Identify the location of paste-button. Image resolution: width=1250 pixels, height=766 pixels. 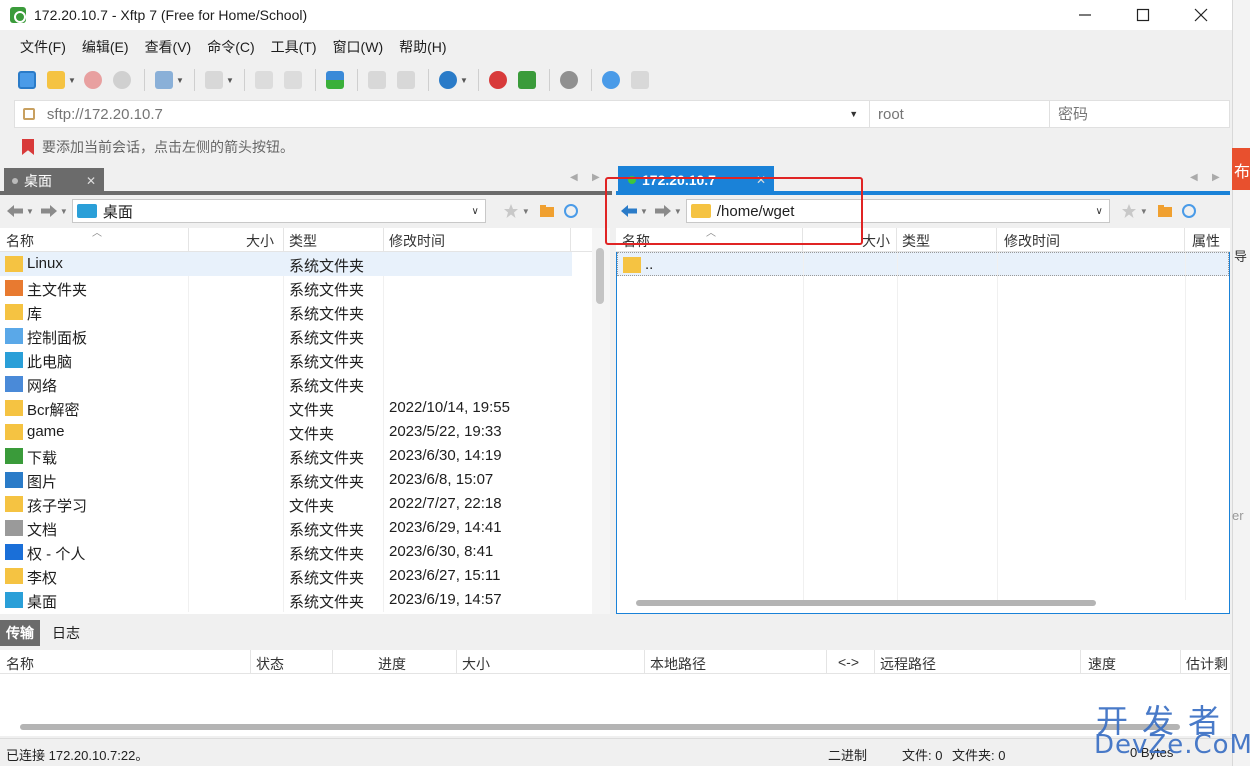
(293, 80).